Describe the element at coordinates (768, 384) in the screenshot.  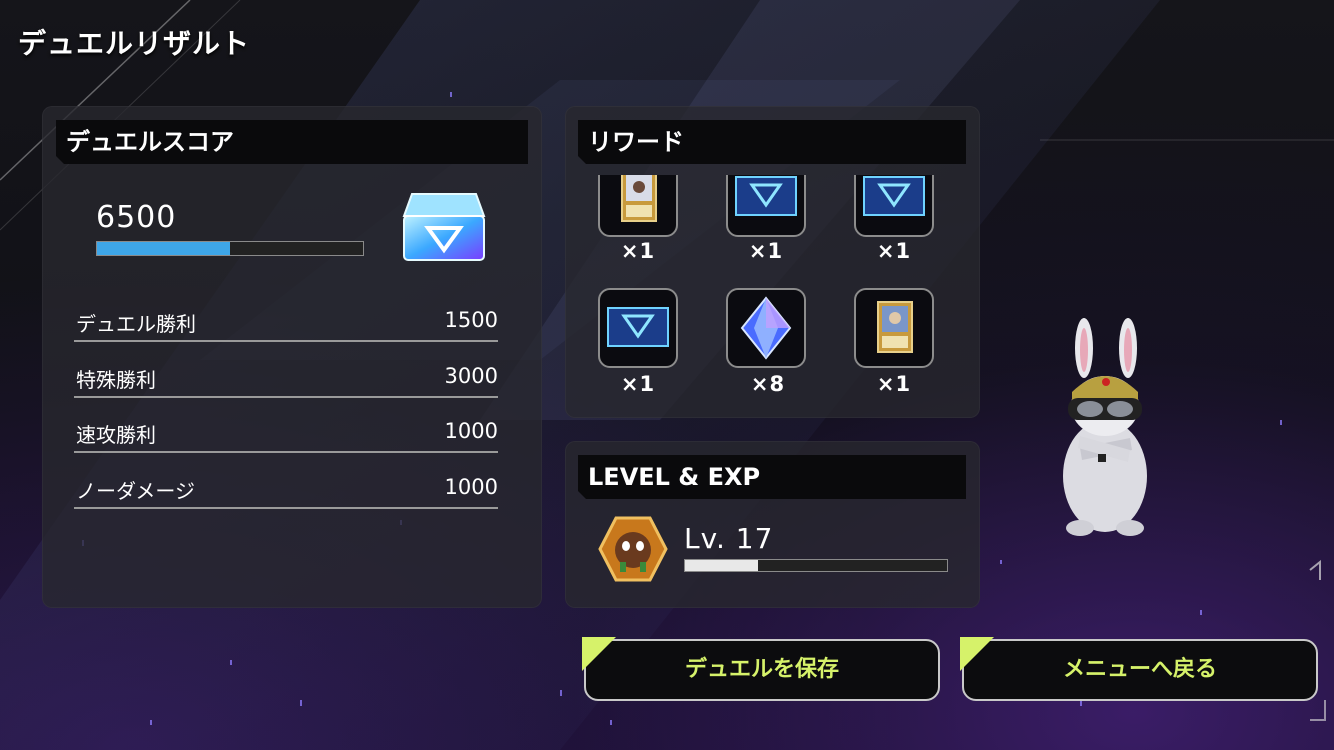
I see `reward-item-count: ×8` at that location.